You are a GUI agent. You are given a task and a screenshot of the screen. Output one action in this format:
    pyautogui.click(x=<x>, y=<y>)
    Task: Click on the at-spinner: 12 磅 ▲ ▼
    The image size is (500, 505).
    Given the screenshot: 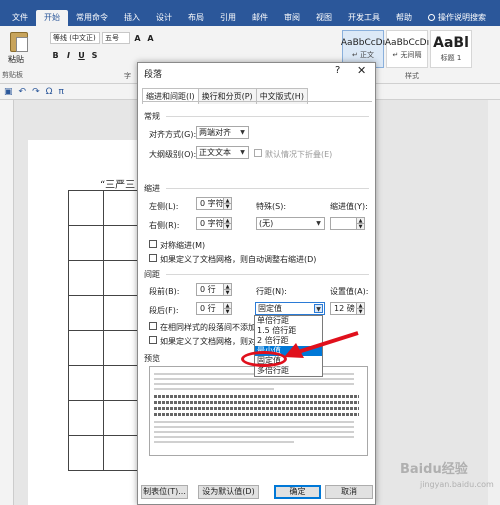 What is the action you would take?
    pyautogui.click(x=347, y=308)
    